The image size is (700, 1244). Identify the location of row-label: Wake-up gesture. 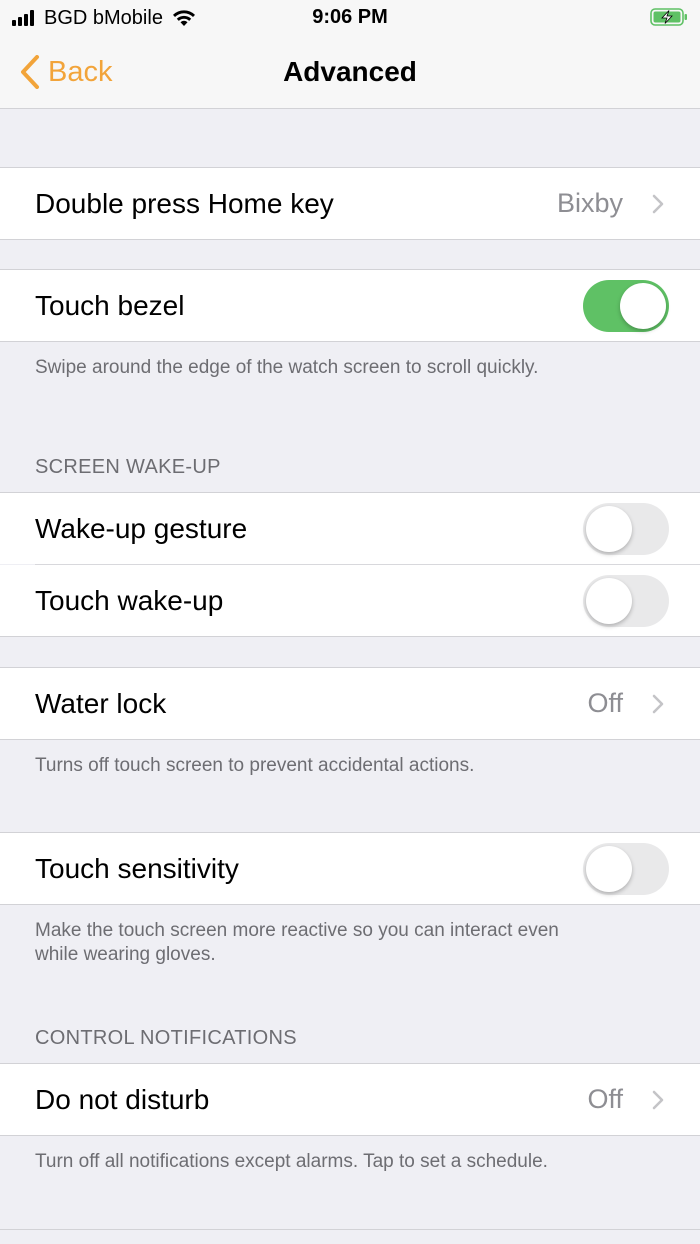
(141, 528).